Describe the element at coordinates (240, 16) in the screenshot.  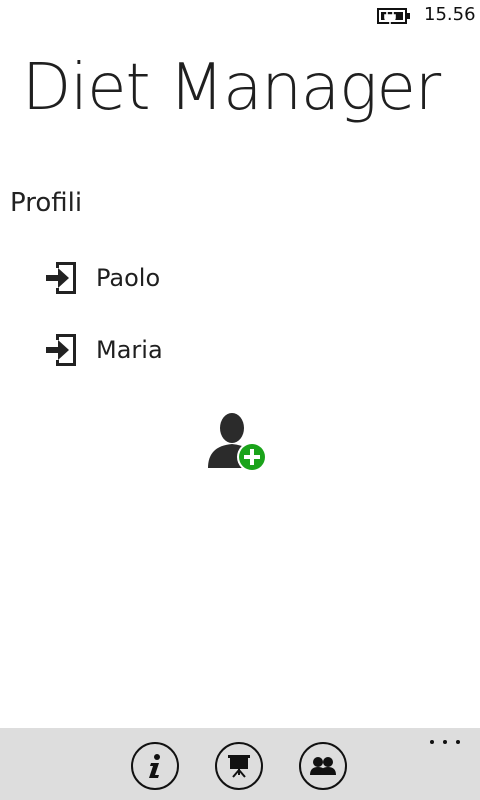
I see `status-bar: 15.56` at that location.